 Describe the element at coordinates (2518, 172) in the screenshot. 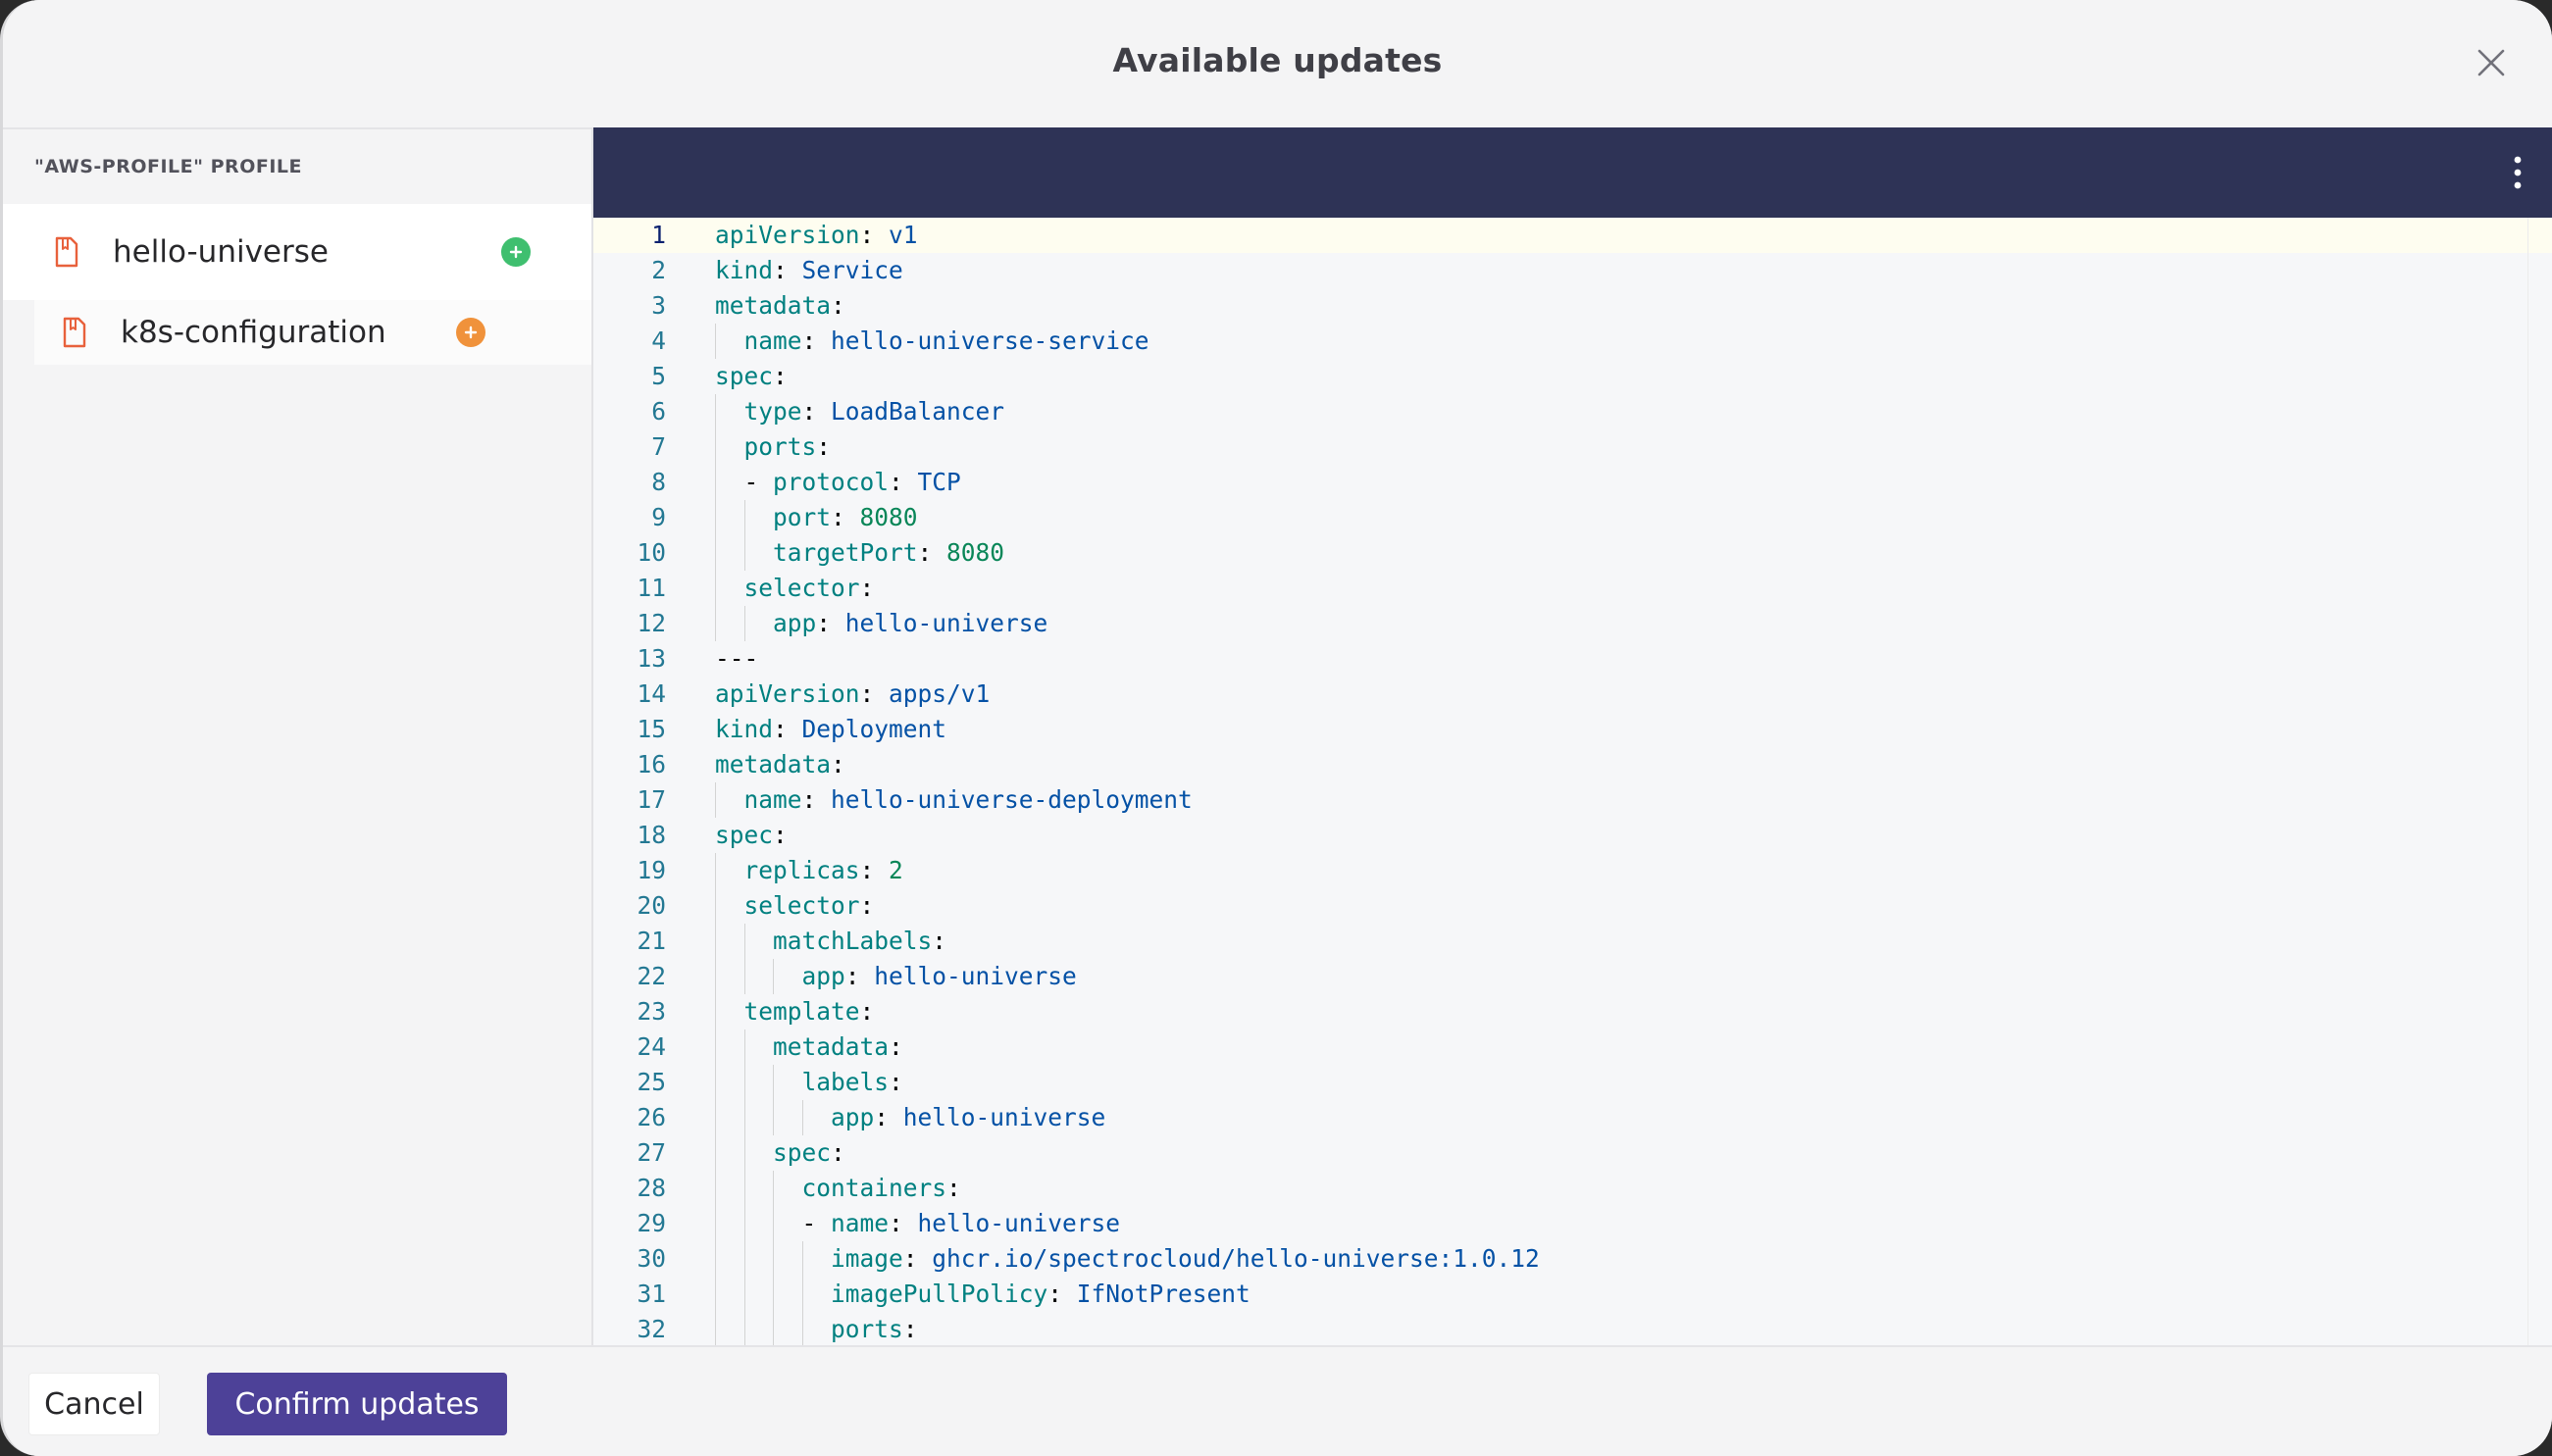

I see `more-options-icon` at that location.